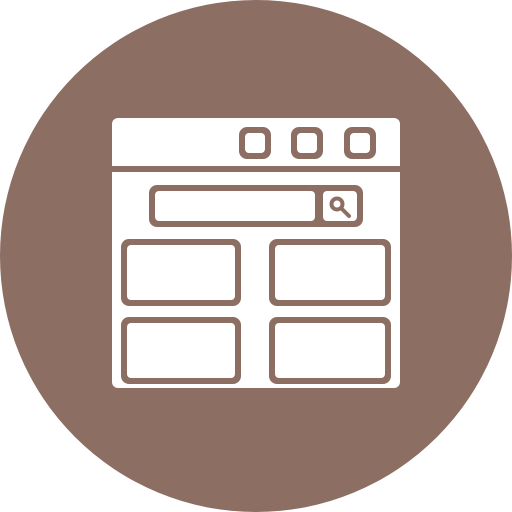  I want to click on control-button-2-inner, so click(307, 143).